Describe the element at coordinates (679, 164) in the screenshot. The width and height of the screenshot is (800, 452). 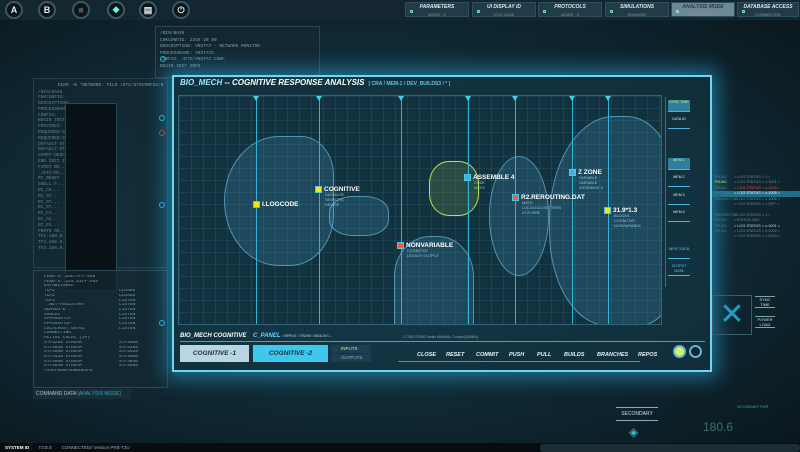
I see `mem-1-button: MEM 1` at that location.